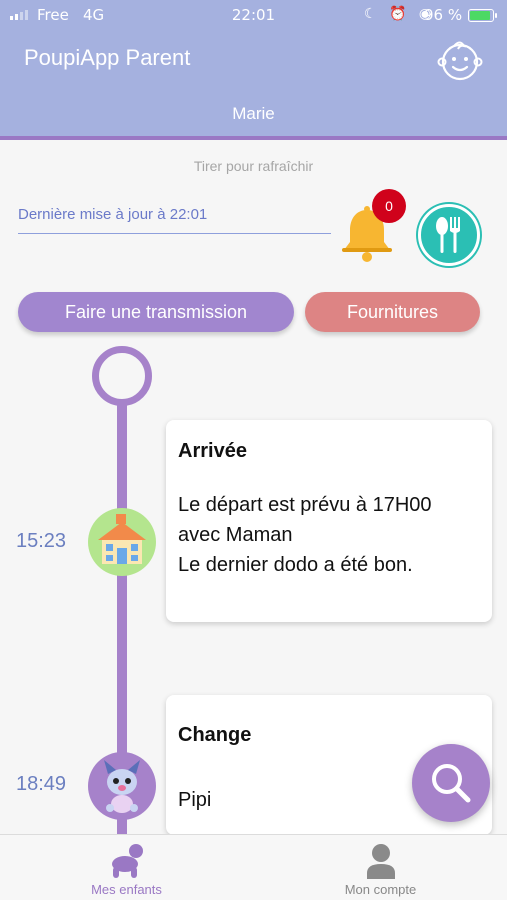  Describe the element at coordinates (107, 57) in the screenshot. I see `app-title: PoupiApp Parent` at that location.